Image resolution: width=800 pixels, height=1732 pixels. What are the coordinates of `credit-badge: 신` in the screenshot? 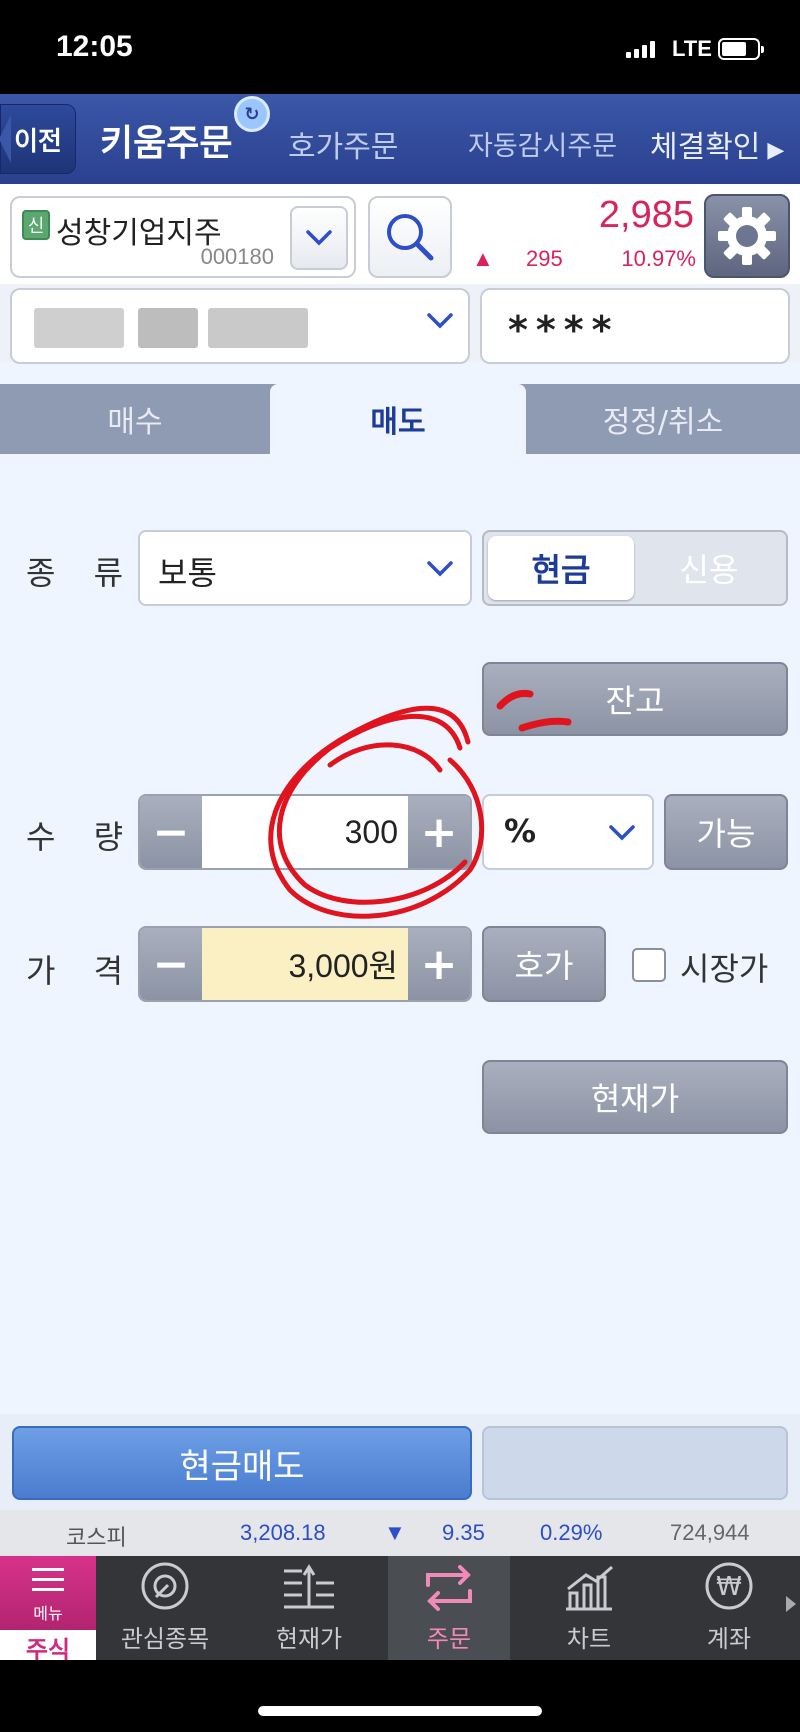 It's located at (36, 225).